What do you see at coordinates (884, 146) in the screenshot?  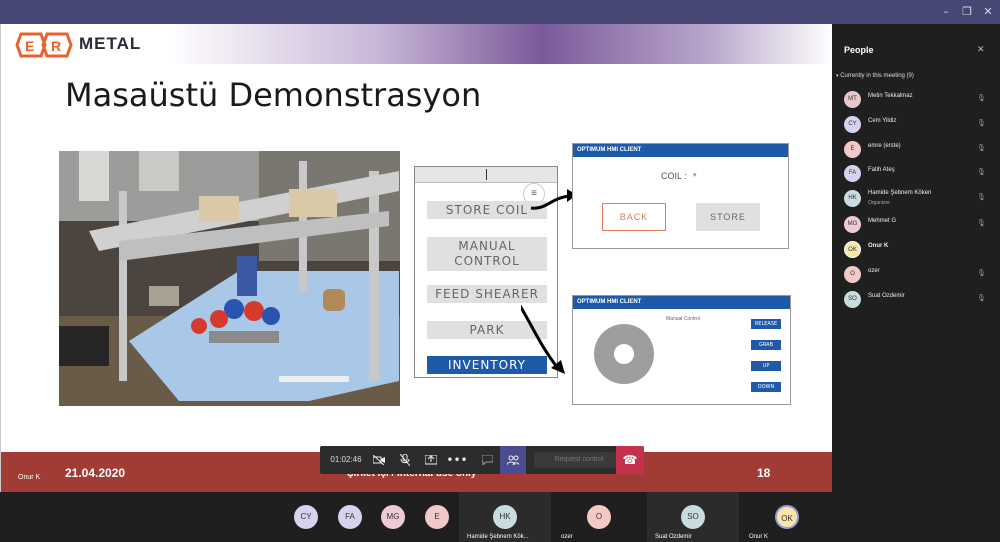 I see `participant-name: emre (erste)` at bounding box center [884, 146].